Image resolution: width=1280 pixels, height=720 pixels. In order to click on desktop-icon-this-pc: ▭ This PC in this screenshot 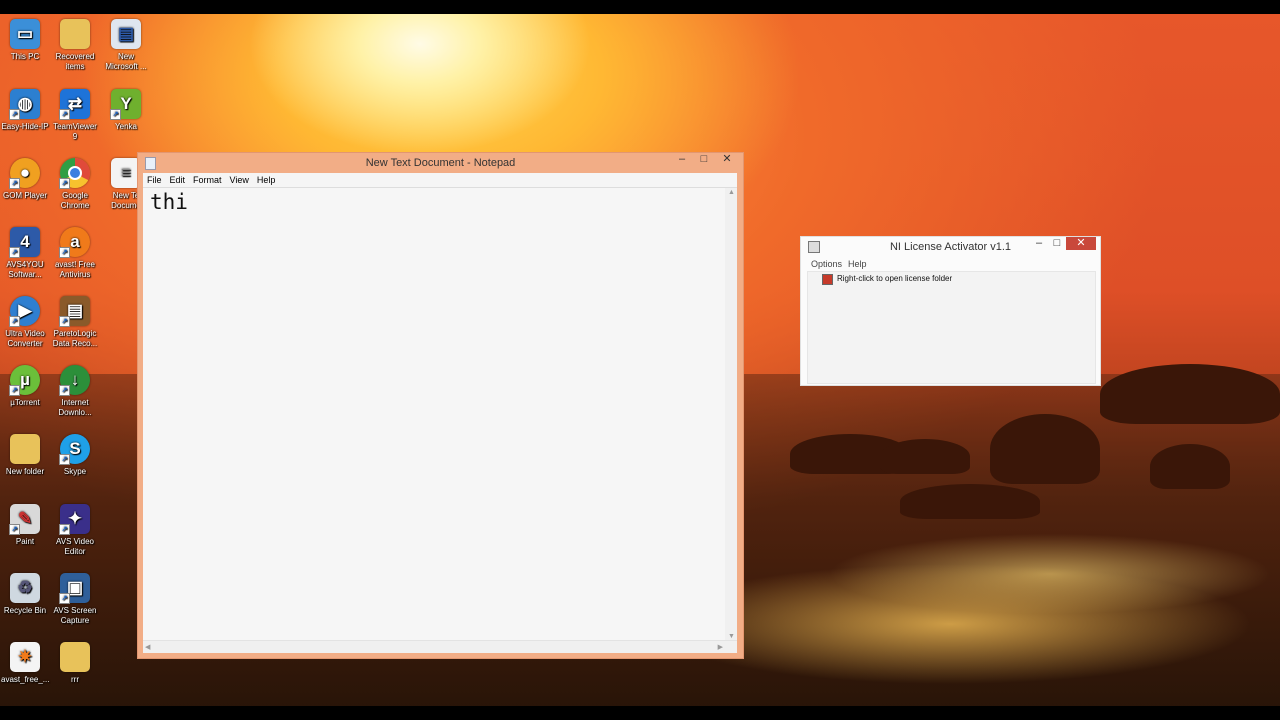, I will do `click(25, 40)`.